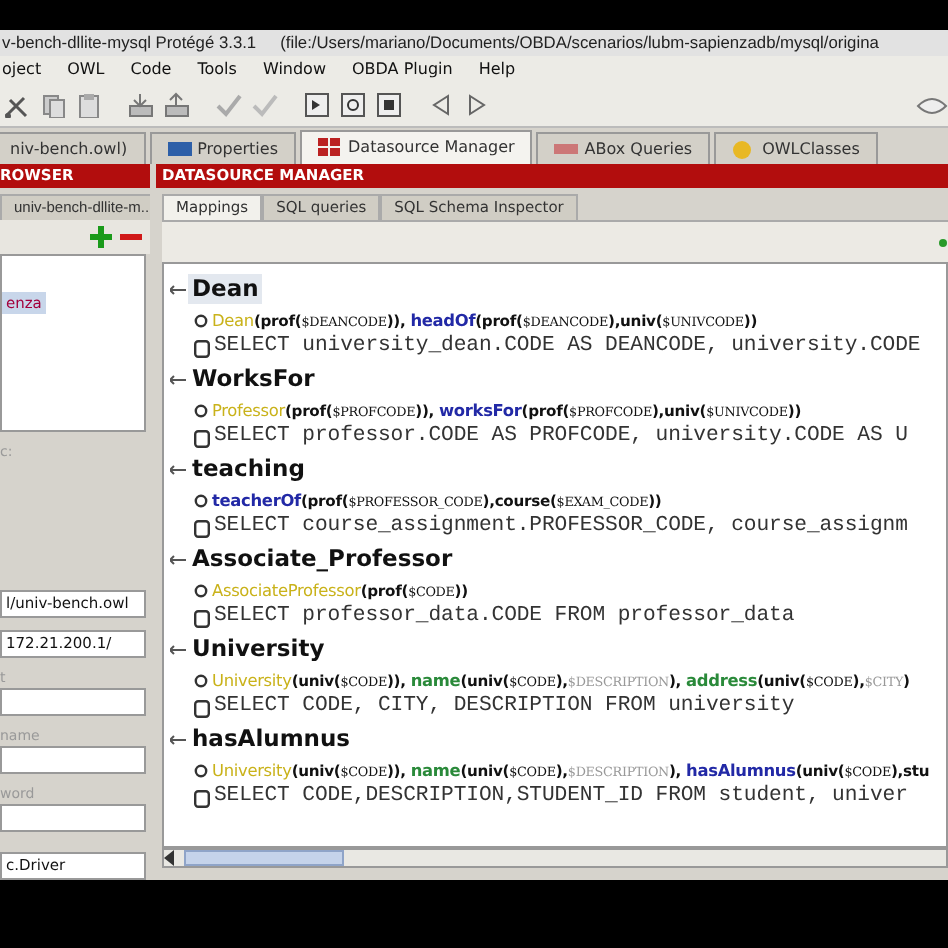 This screenshot has height=948, width=948. Describe the element at coordinates (17, 105) in the screenshot. I see `scissors-icon` at that location.